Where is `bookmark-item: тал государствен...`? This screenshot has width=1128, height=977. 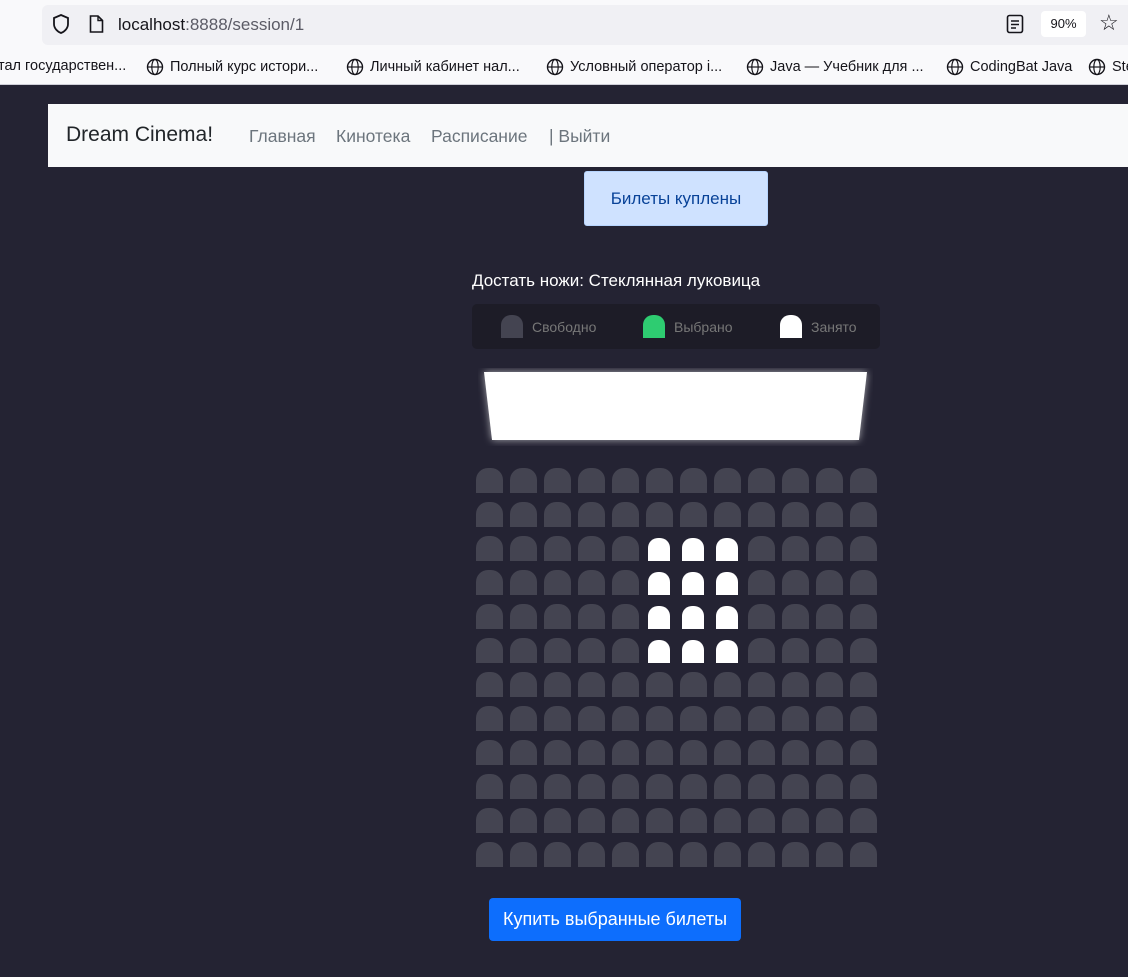 bookmark-item: тал государствен... is located at coordinates (63, 66).